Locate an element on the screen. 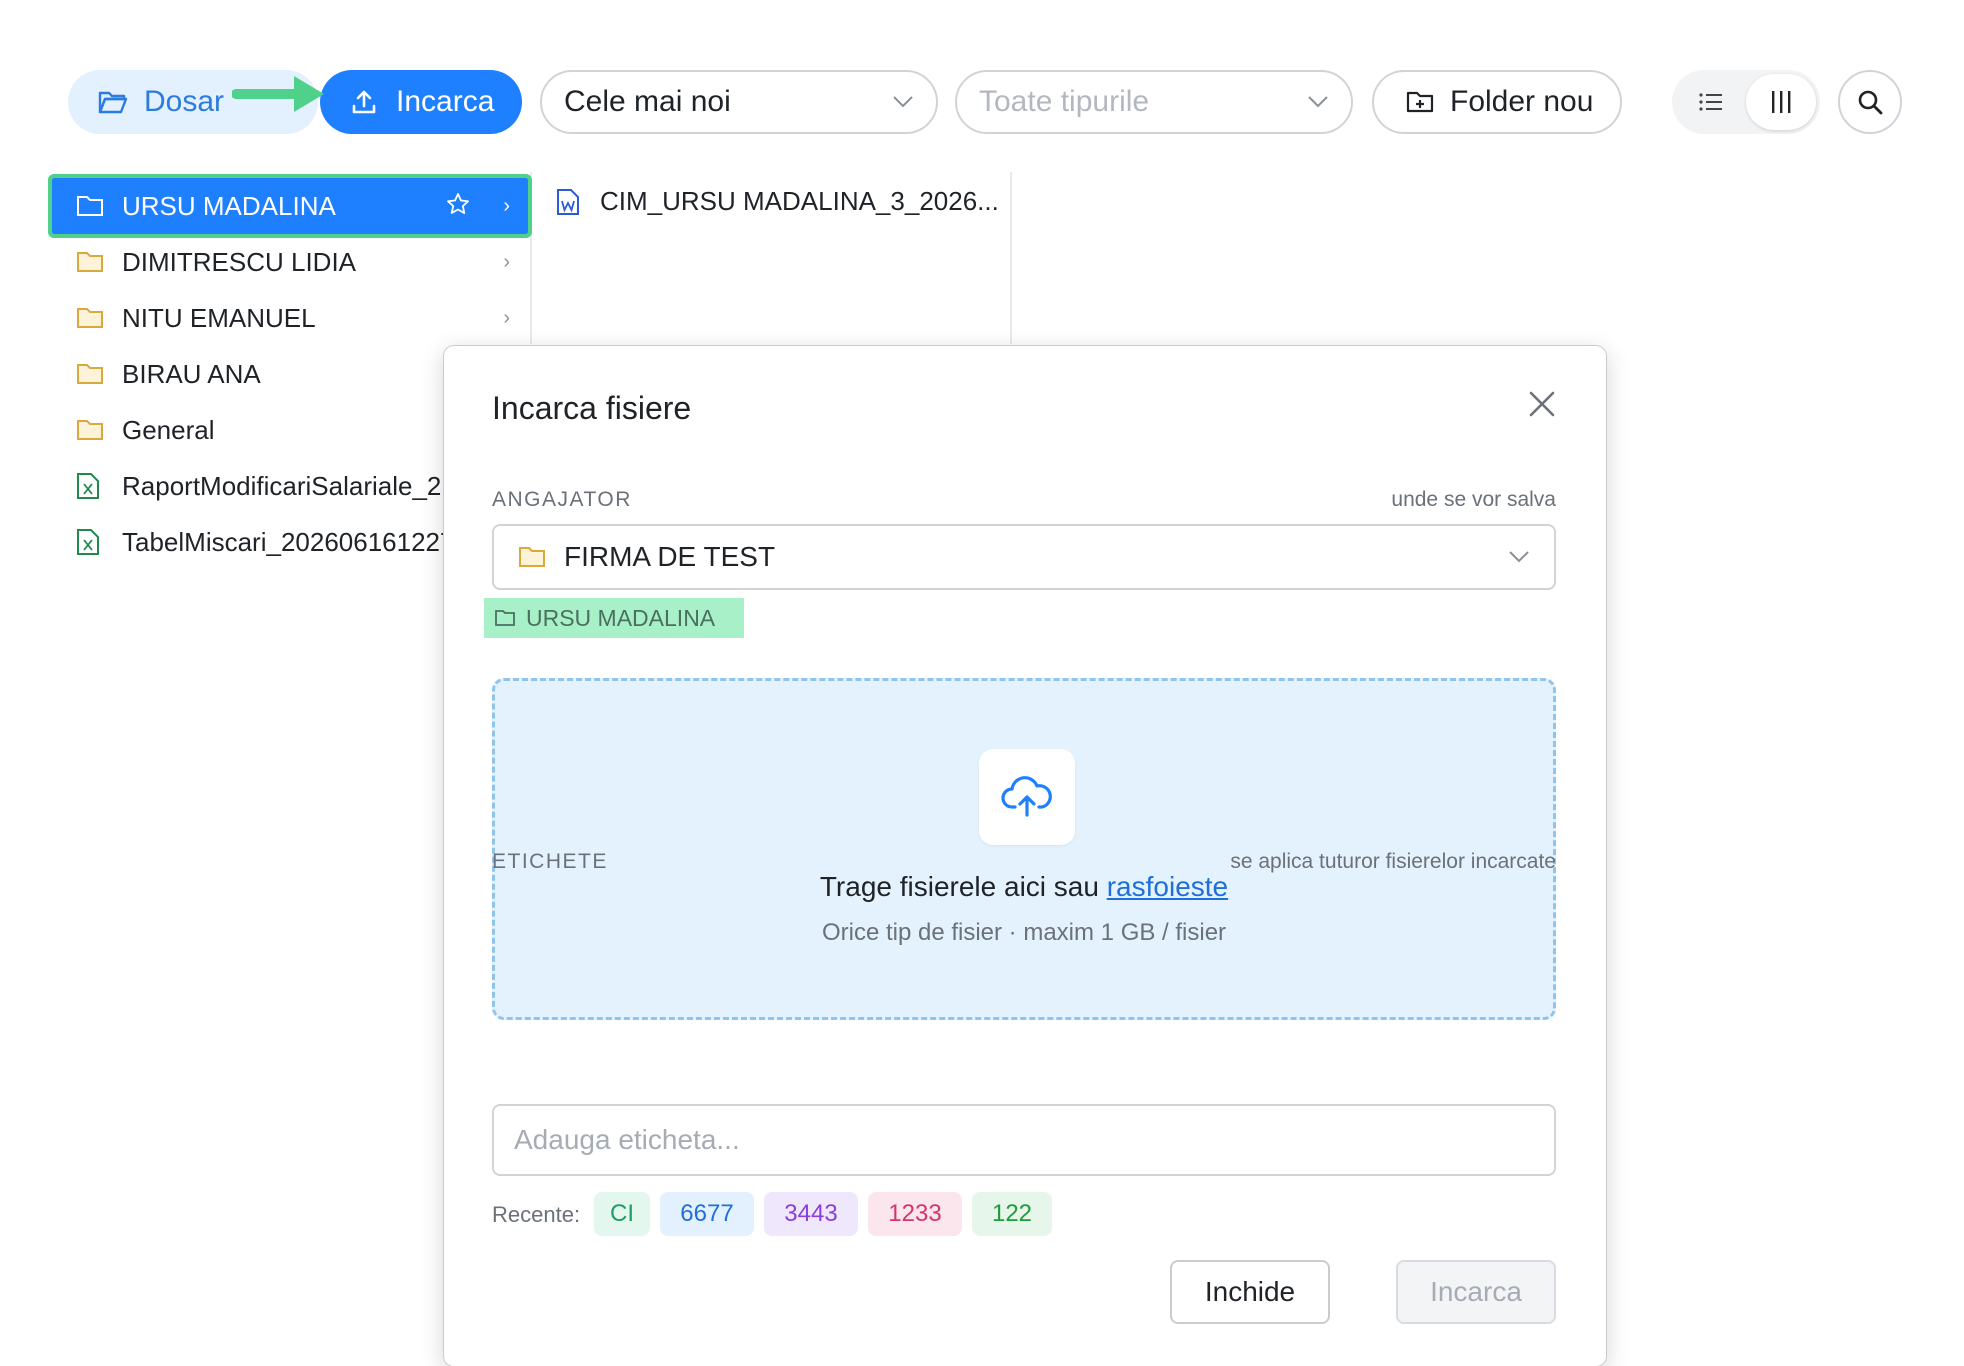 The image size is (1964, 1366). list-icon is located at coordinates (1710, 102).